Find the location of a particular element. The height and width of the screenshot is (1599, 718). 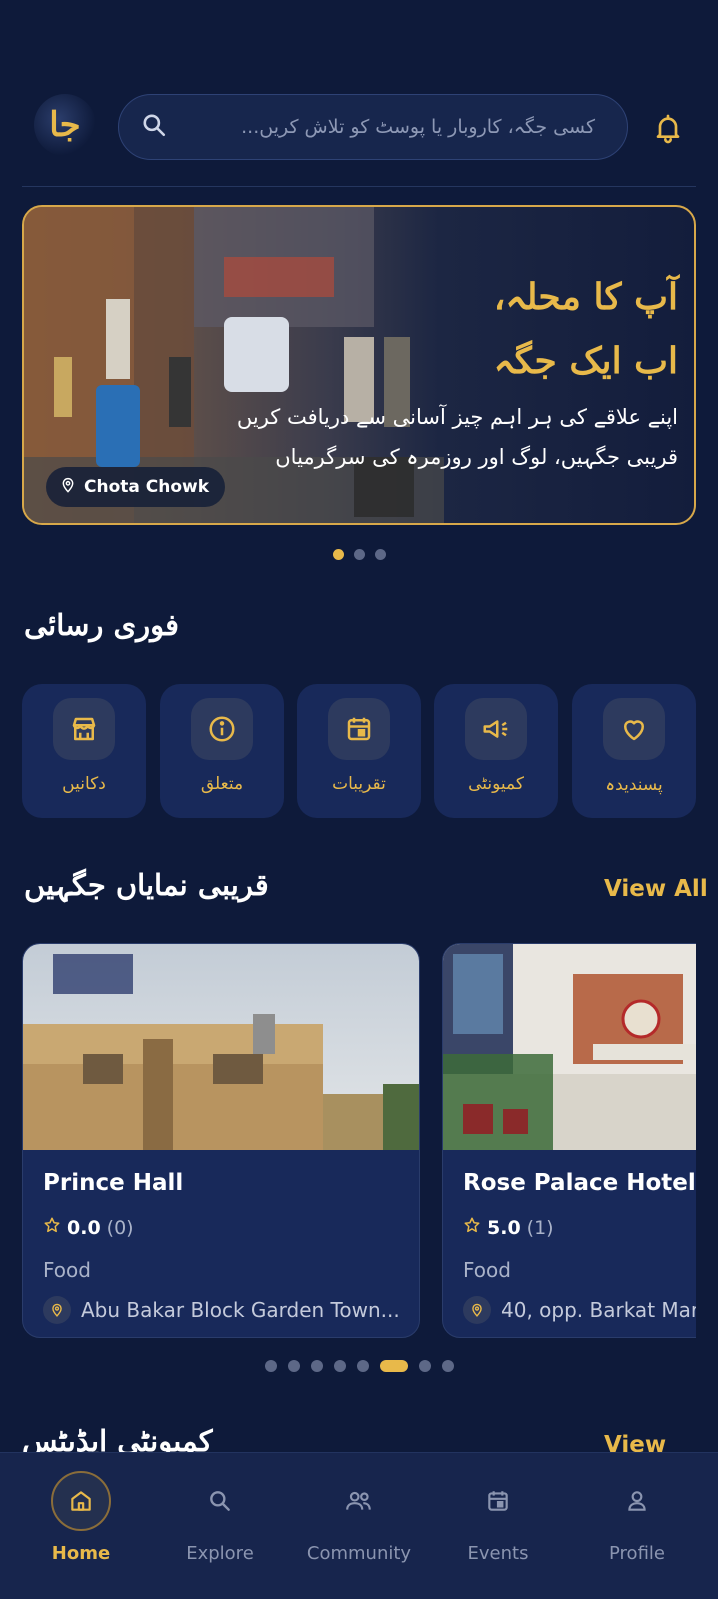

place-name: Rose Palace Hotel is located at coordinates (579, 1183).